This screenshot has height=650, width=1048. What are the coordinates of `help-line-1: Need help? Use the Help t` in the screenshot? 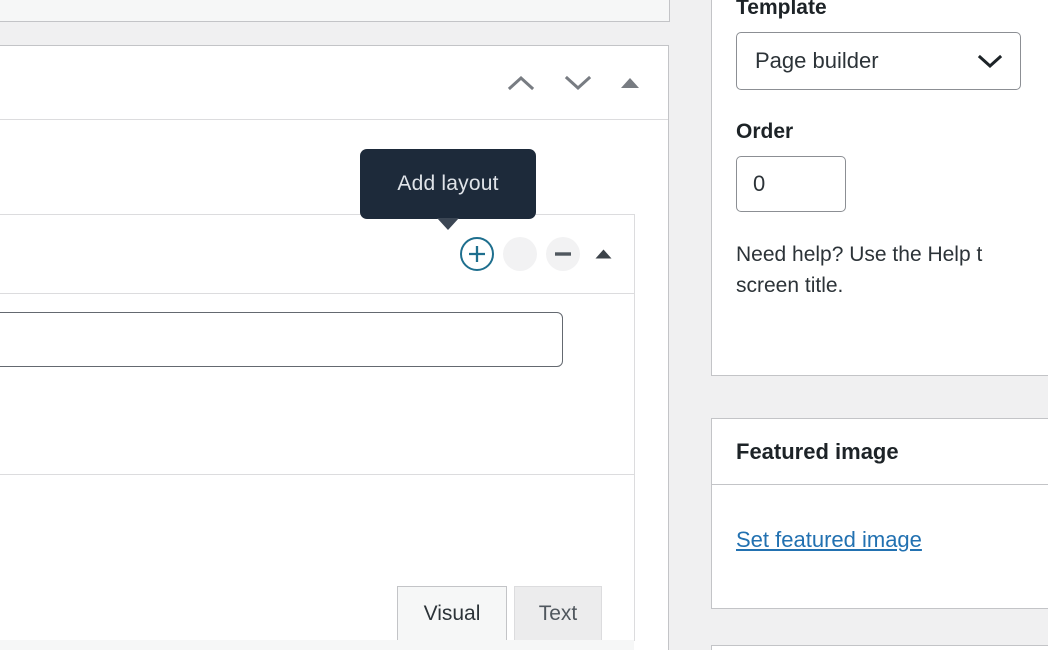 It's located at (859, 255).